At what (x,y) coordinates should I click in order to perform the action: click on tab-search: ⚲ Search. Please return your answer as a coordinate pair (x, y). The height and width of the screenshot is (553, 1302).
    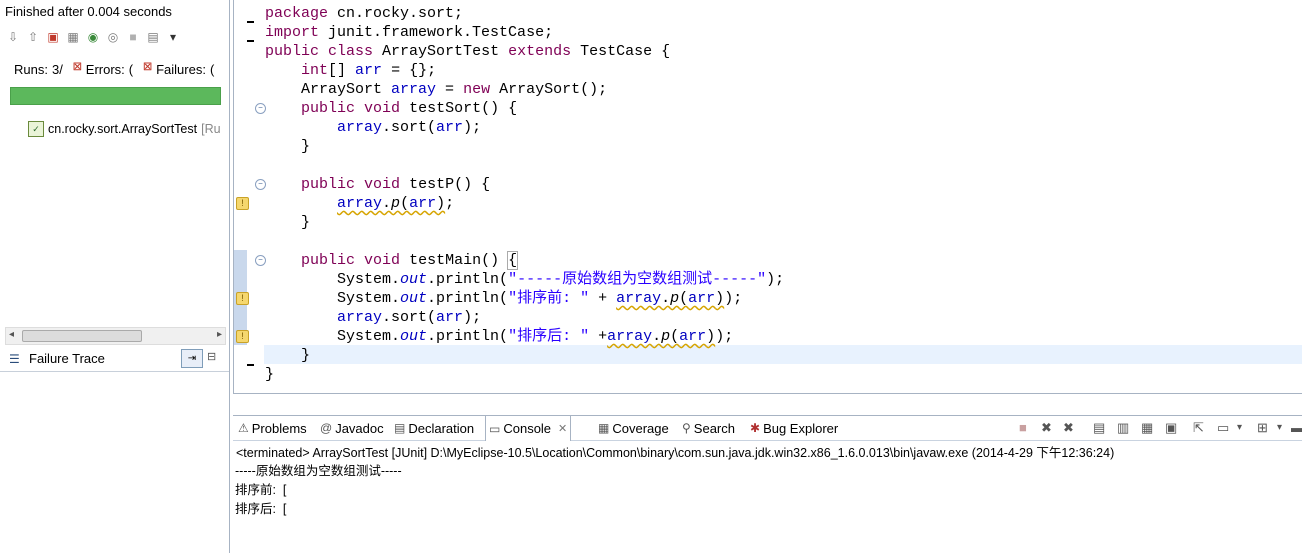
    Looking at the image, I should click on (708, 428).